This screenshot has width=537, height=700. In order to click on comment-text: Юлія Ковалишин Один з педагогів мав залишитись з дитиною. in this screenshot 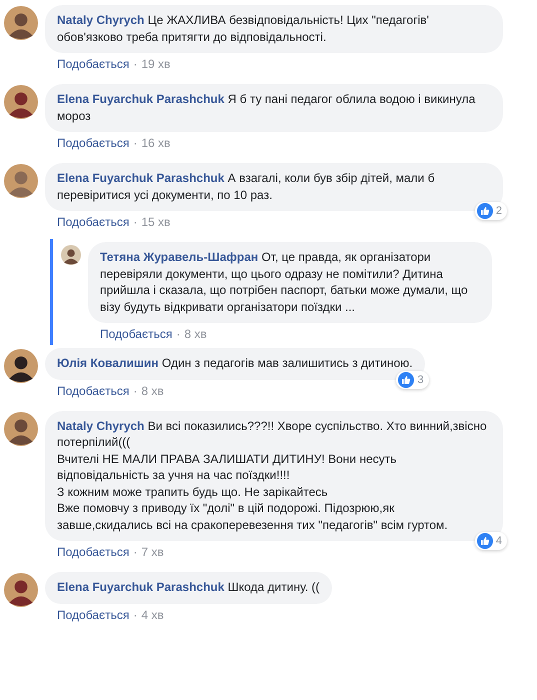, I will do `click(235, 363)`.